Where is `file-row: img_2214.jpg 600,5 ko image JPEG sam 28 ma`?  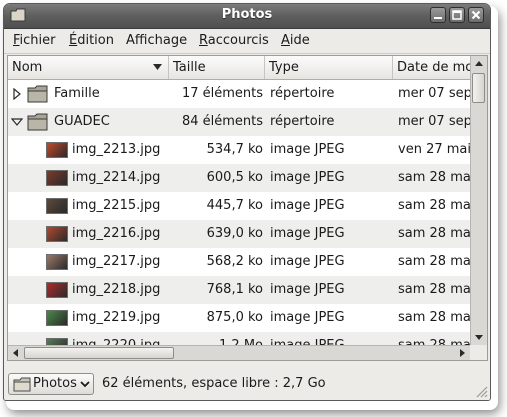 file-row: img_2214.jpg 600,5 ko image JPEG sam 28 ma is located at coordinates (239, 178).